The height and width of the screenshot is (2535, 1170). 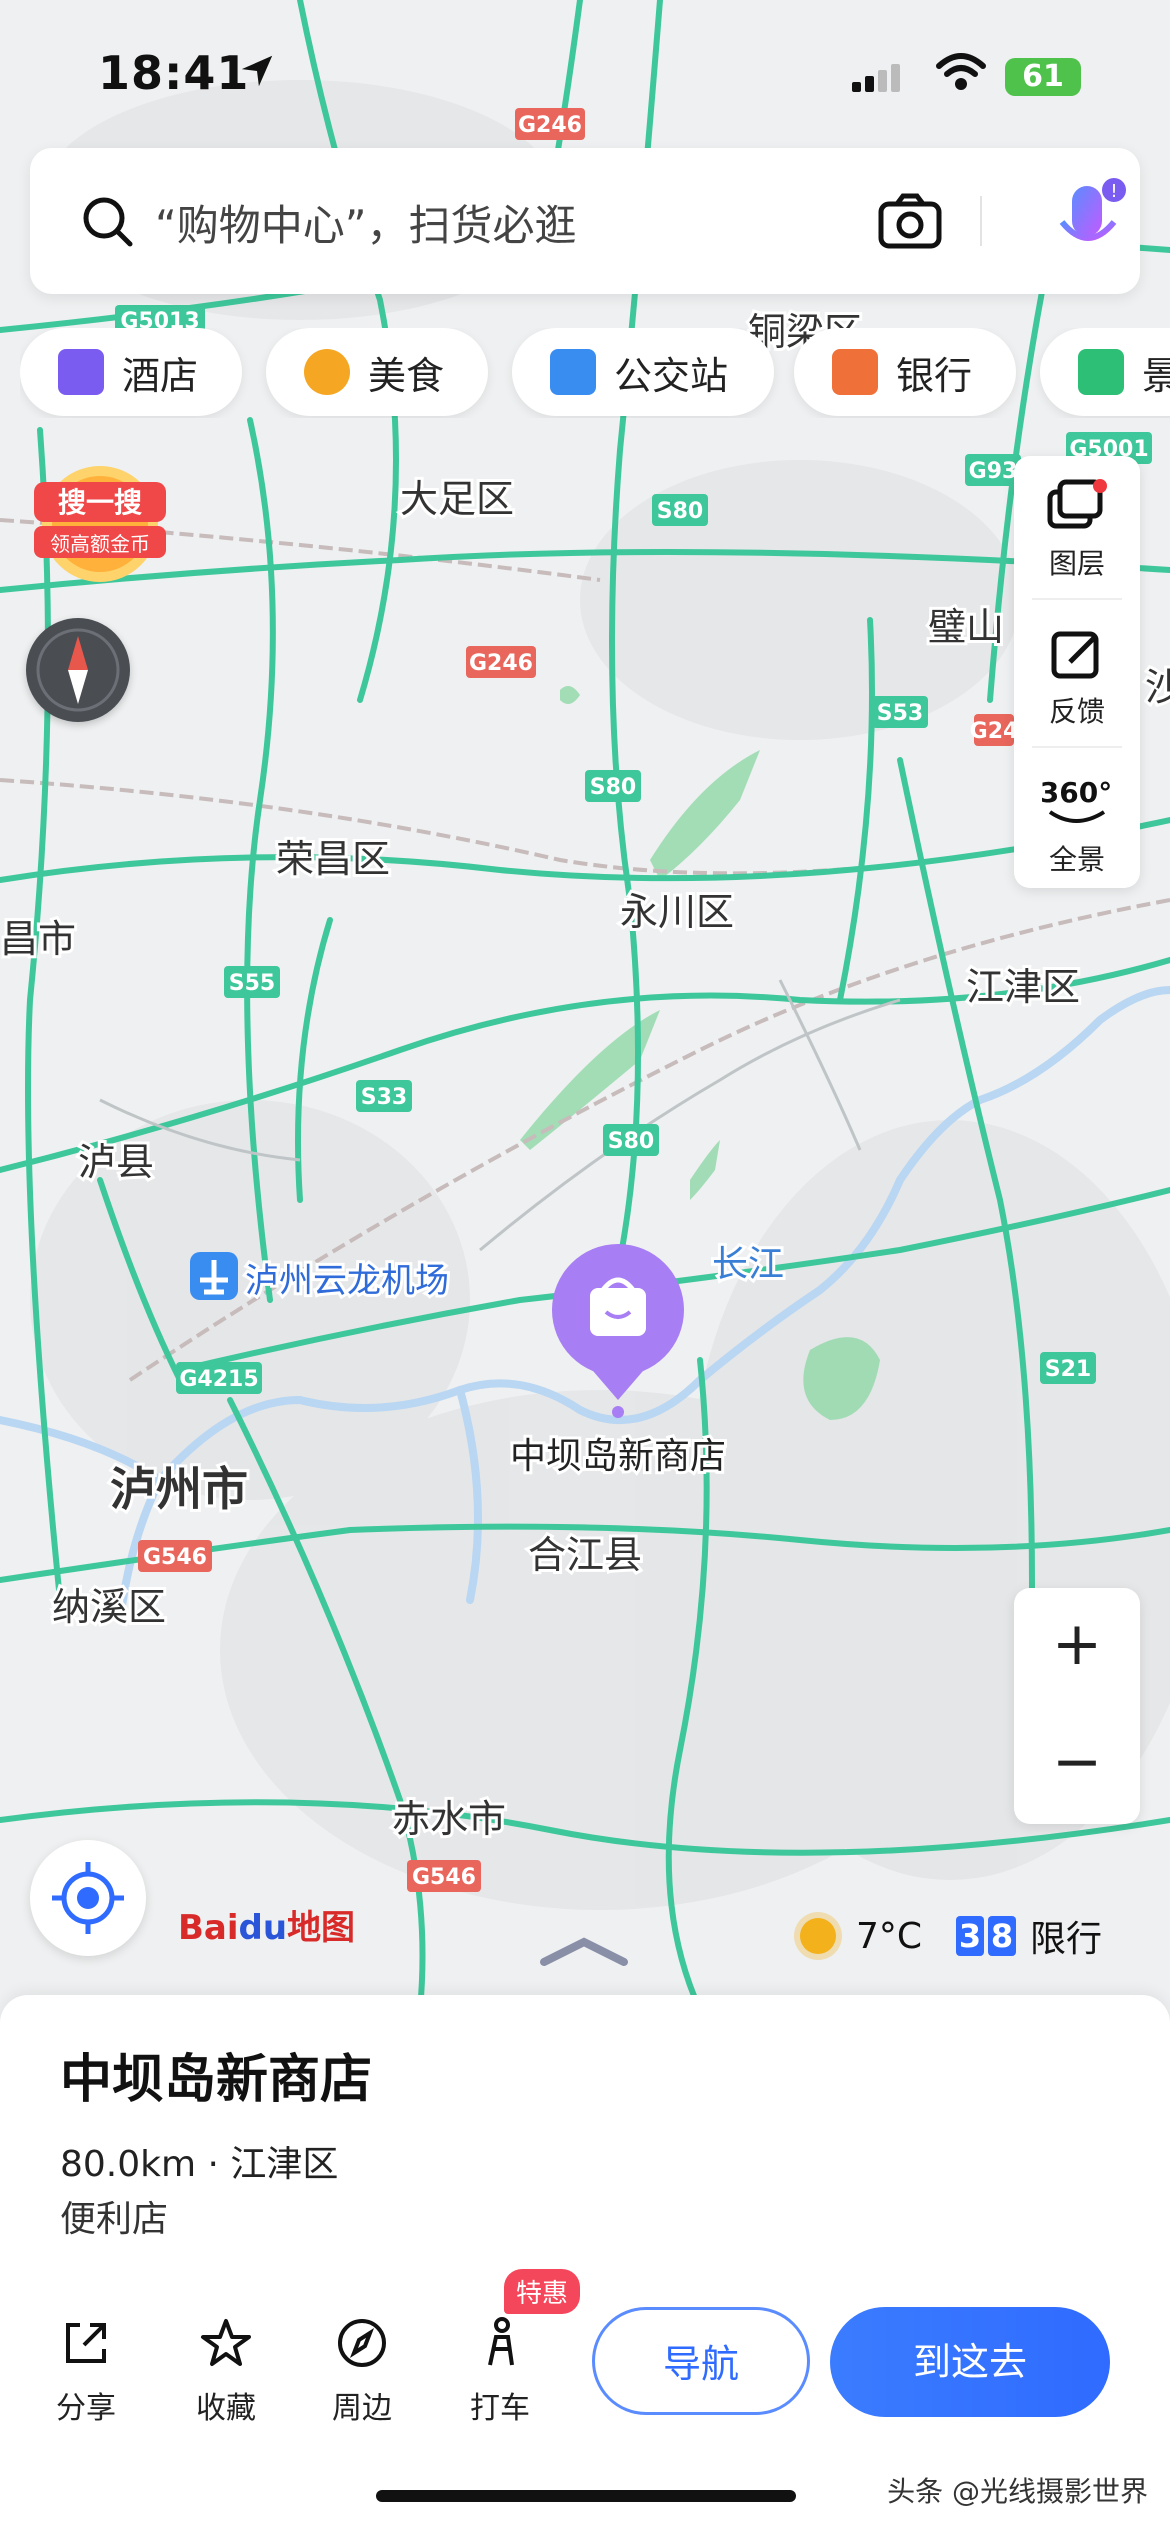 What do you see at coordinates (38, 939) in the screenshot?
I see `place-changshi: 昌市` at bounding box center [38, 939].